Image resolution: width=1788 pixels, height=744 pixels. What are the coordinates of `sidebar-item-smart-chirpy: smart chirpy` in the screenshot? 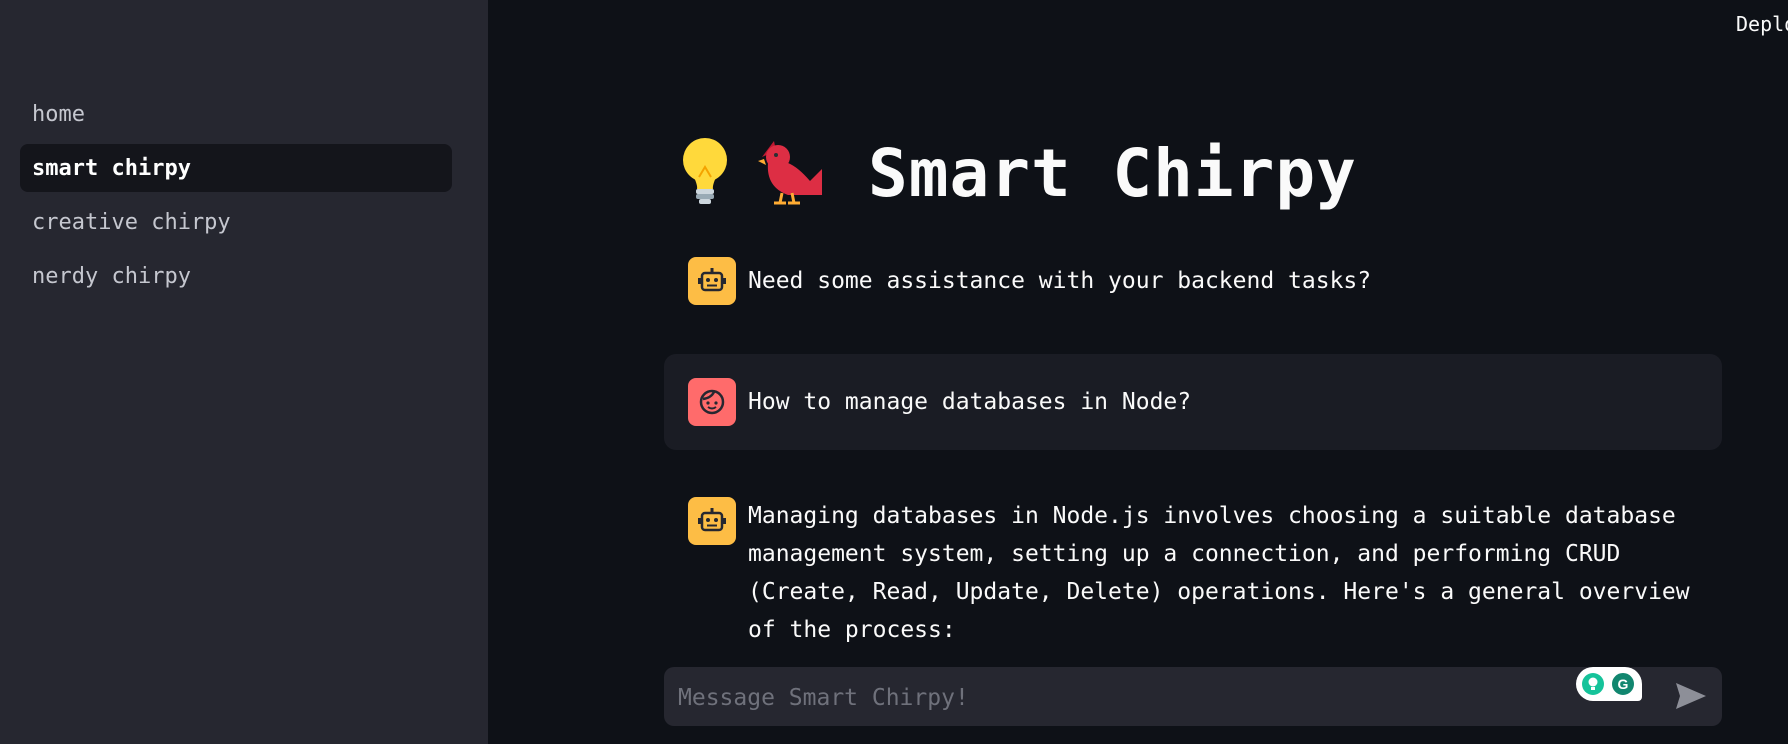 It's located at (236, 168).